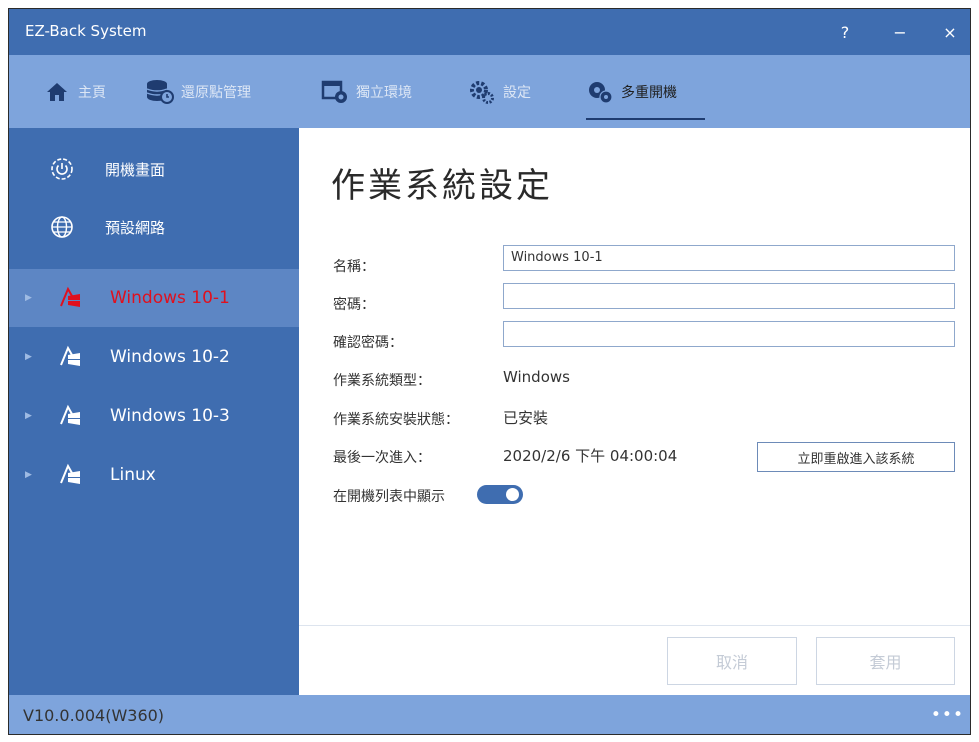  I want to click on nav-home: 主頁, so click(74, 91).